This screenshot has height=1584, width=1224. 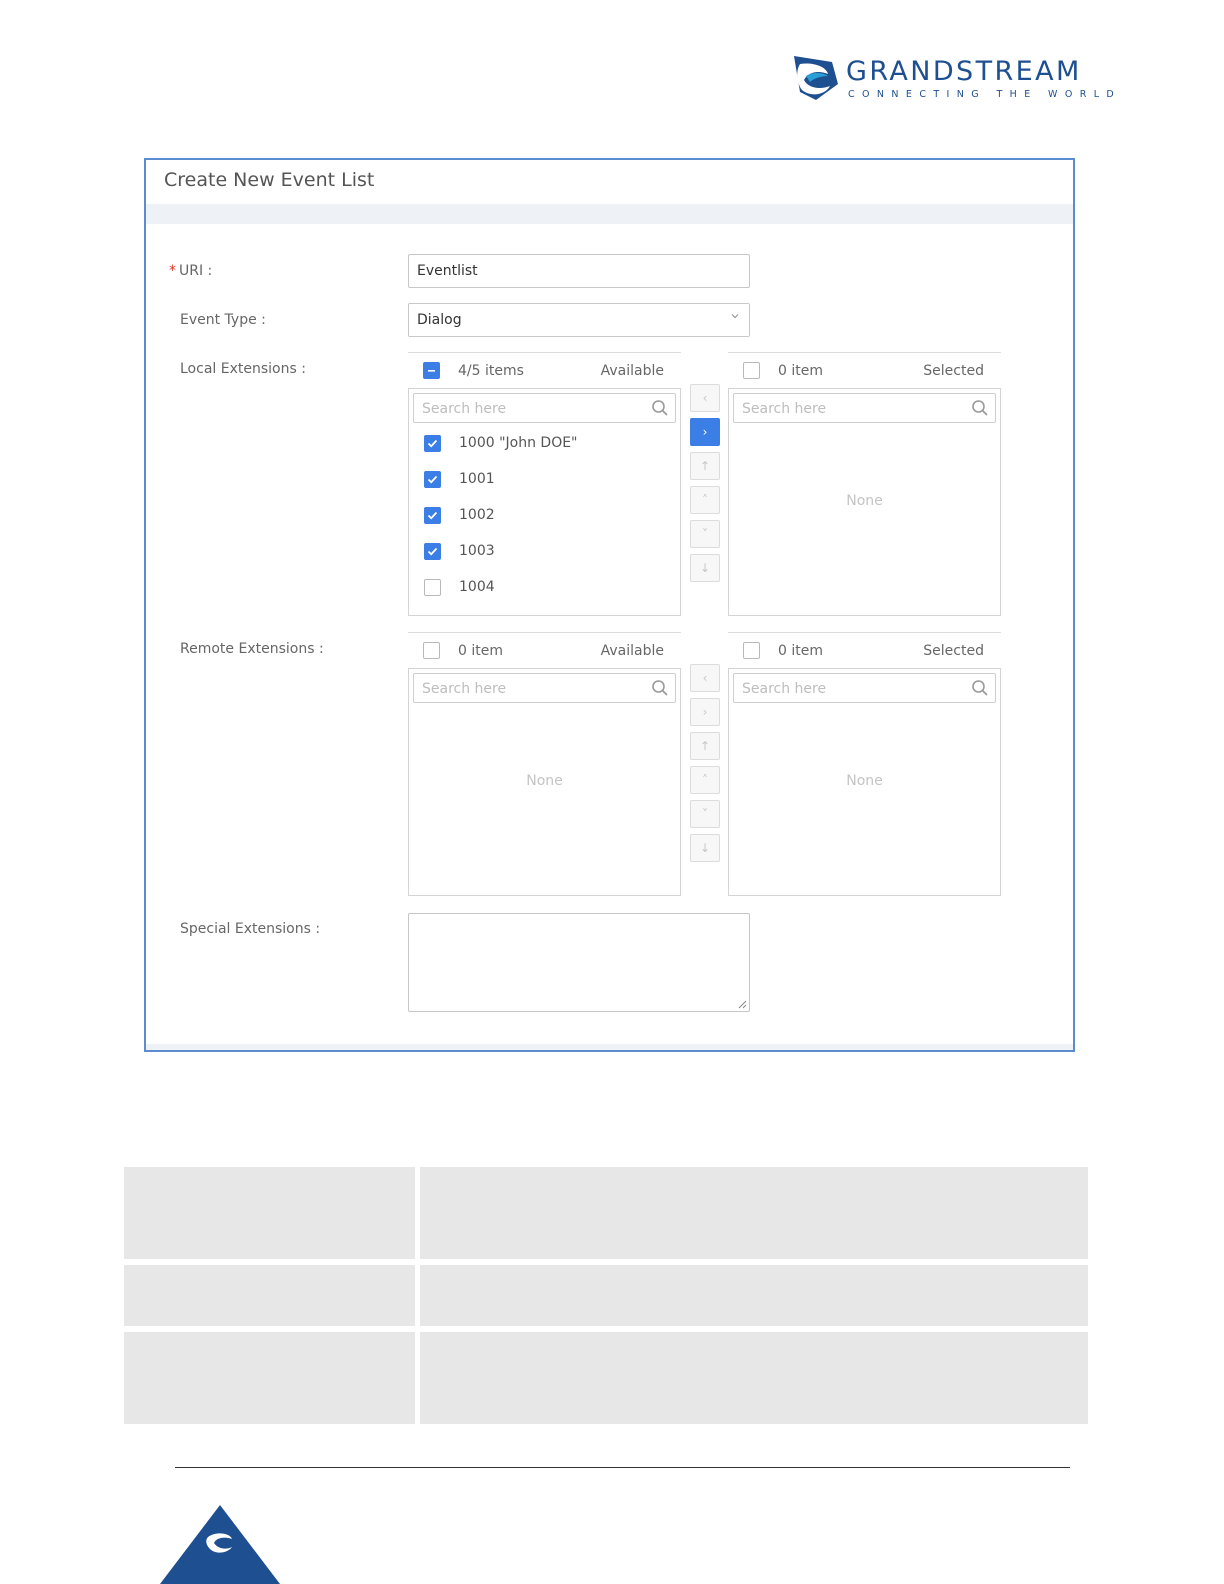 I want to click on list-item: 1004, so click(x=544, y=588).